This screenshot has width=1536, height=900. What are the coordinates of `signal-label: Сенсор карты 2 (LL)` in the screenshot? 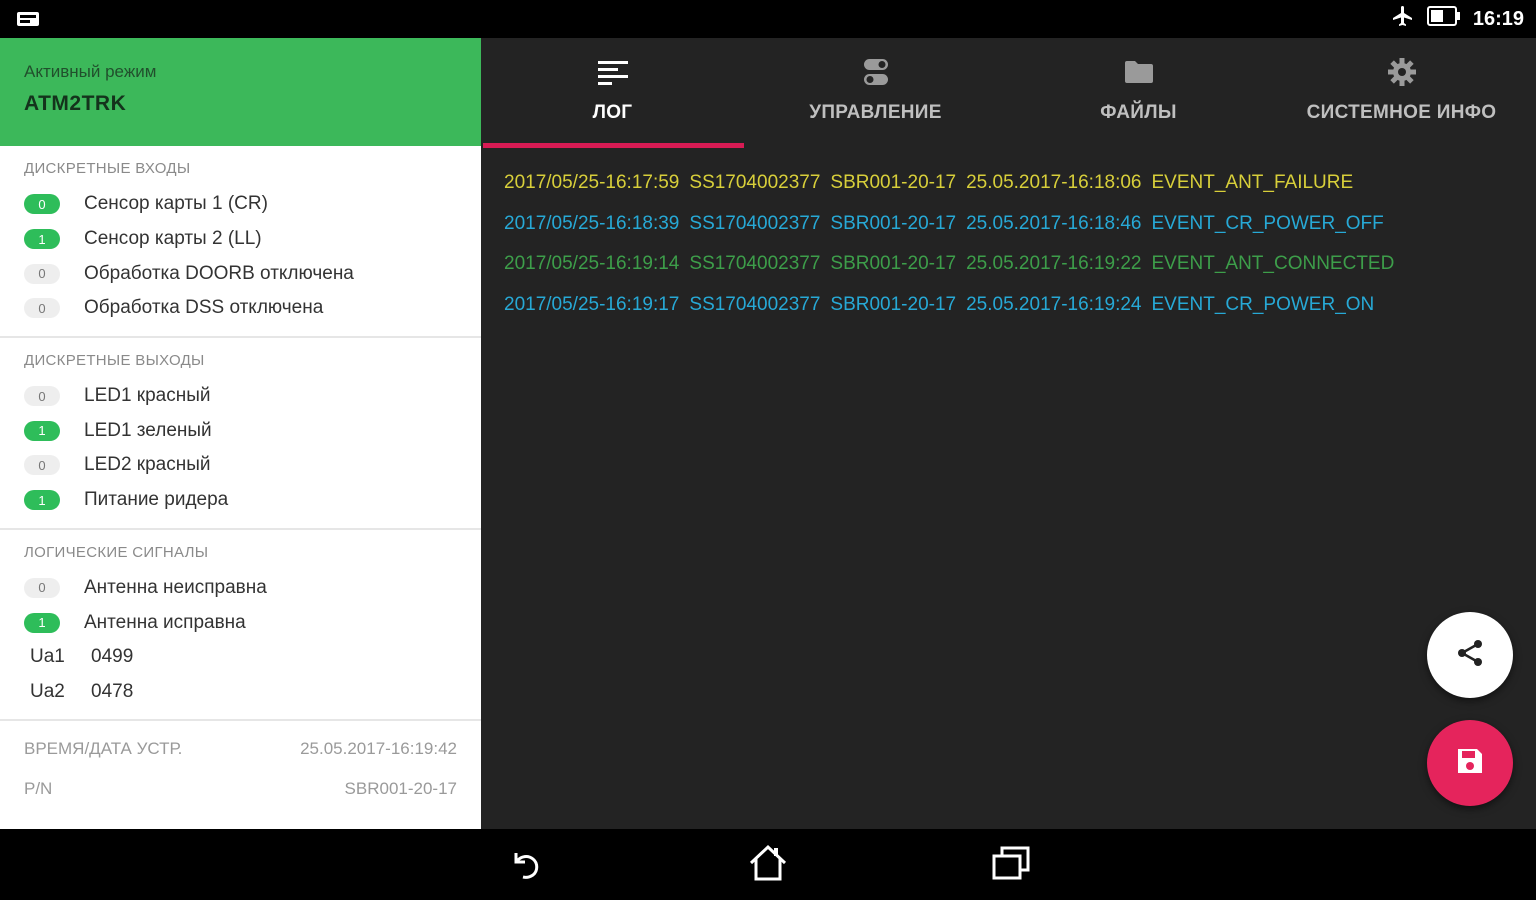 It's located at (173, 239).